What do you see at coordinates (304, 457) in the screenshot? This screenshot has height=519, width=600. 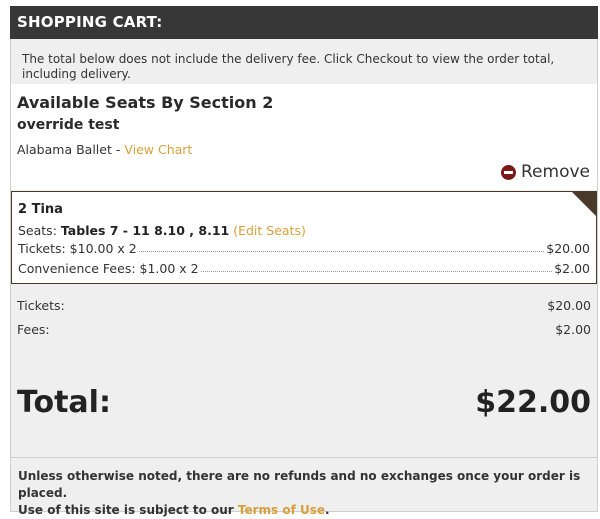 I see `divider` at bounding box center [304, 457].